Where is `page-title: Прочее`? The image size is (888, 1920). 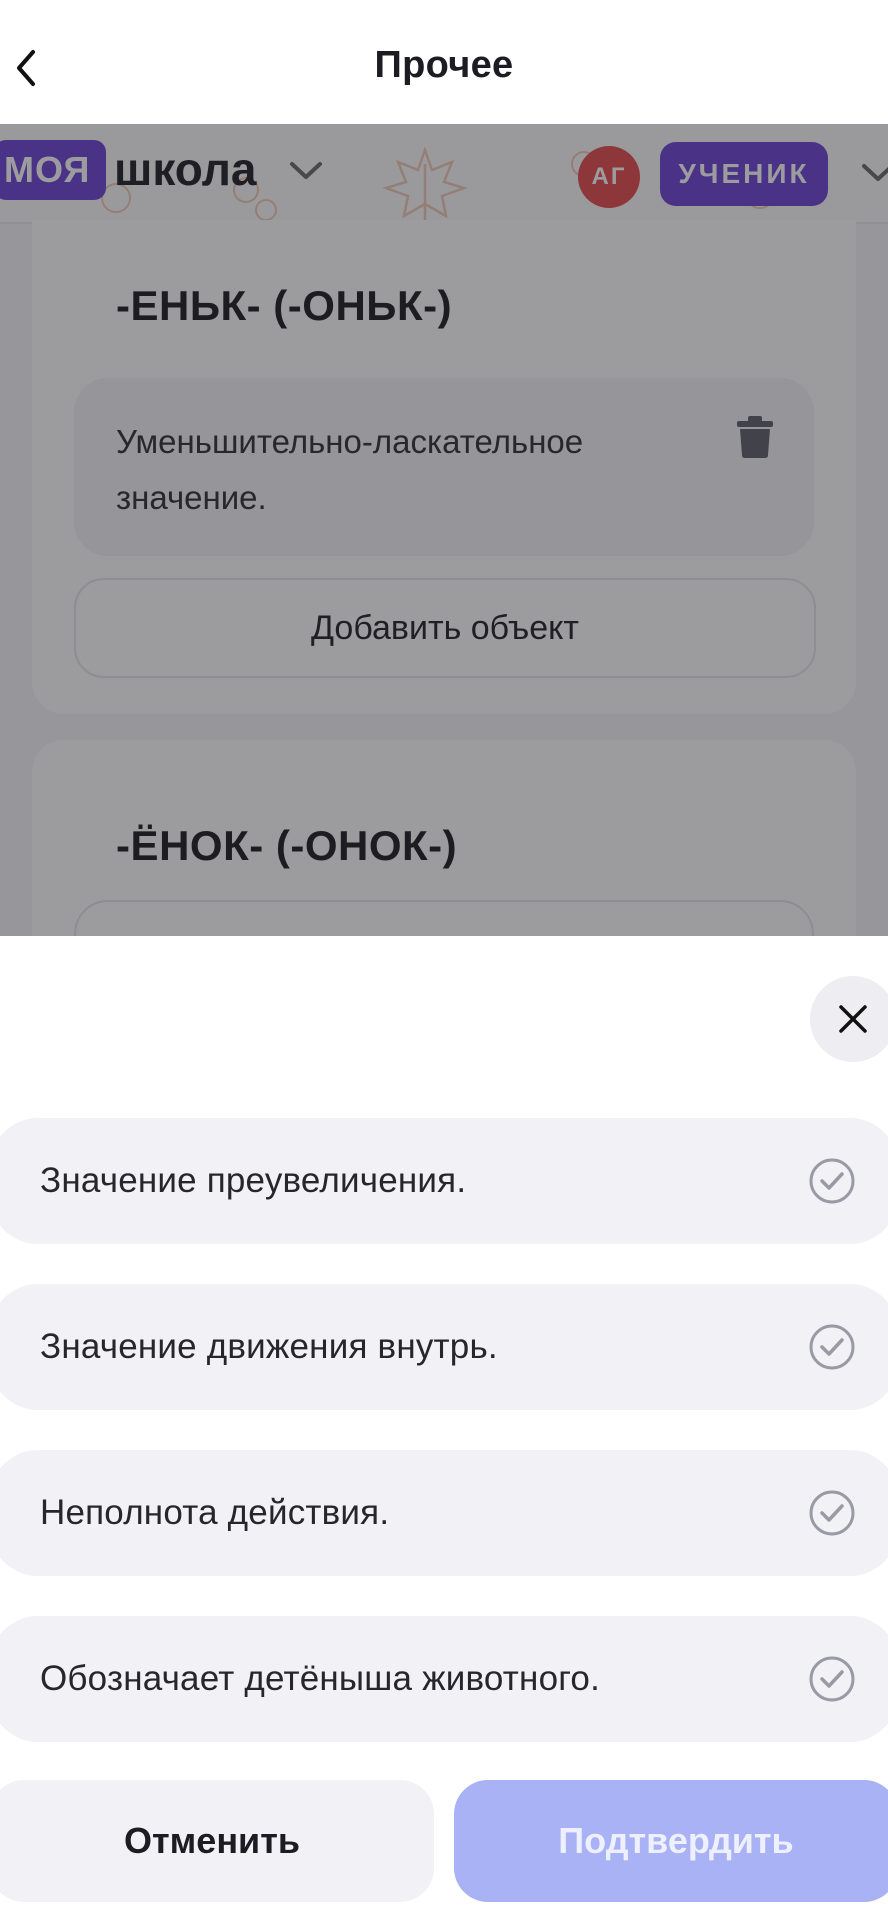 page-title: Прочее is located at coordinates (444, 65).